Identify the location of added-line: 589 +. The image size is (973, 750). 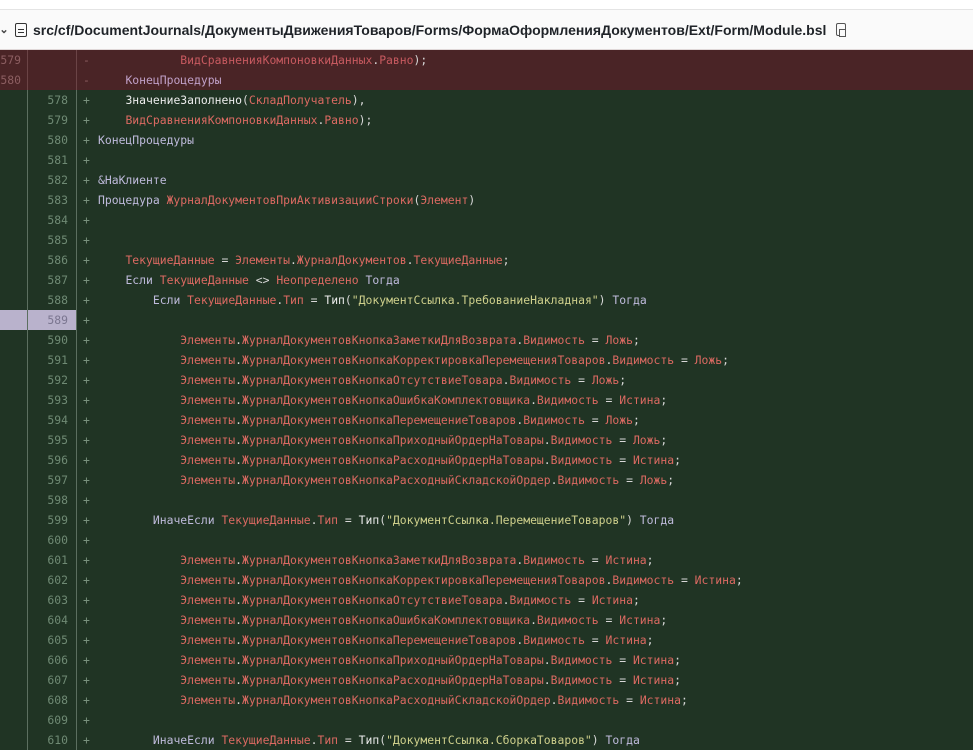
(486, 320).